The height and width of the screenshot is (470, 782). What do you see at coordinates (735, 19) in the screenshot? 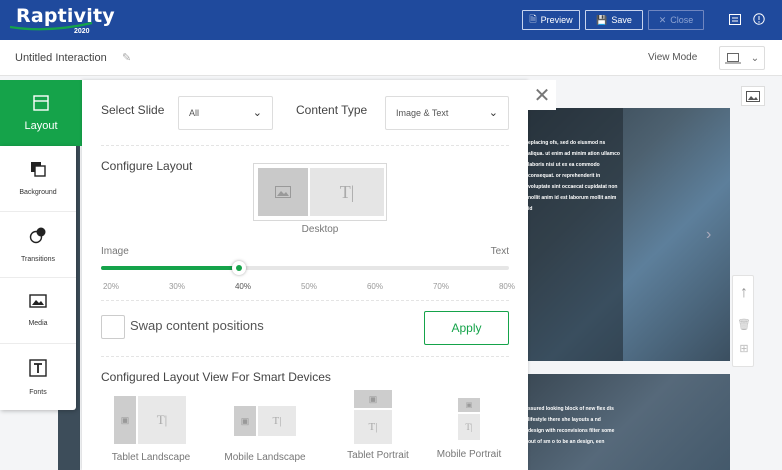
I see `notes-icon` at bounding box center [735, 19].